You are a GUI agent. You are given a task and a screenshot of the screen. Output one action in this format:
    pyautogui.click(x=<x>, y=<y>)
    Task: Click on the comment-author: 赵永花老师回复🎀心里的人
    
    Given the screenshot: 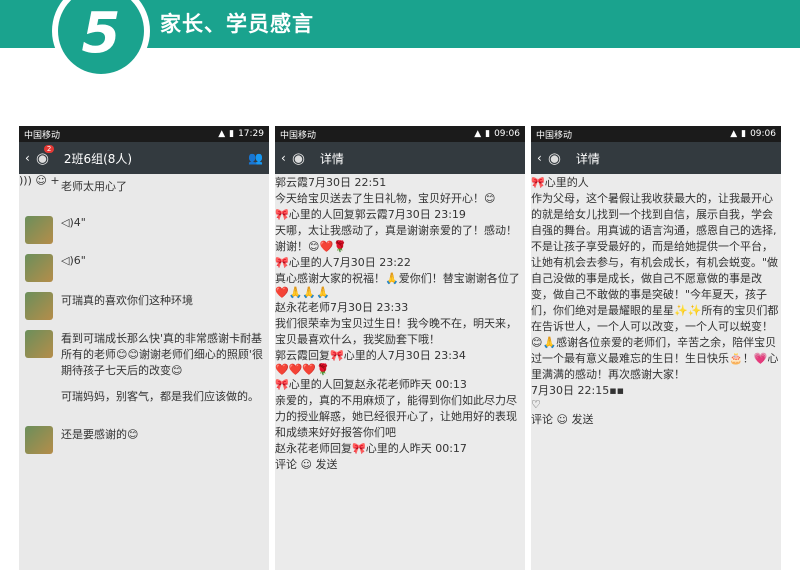 What is the action you would take?
    pyautogui.click(x=342, y=448)
    